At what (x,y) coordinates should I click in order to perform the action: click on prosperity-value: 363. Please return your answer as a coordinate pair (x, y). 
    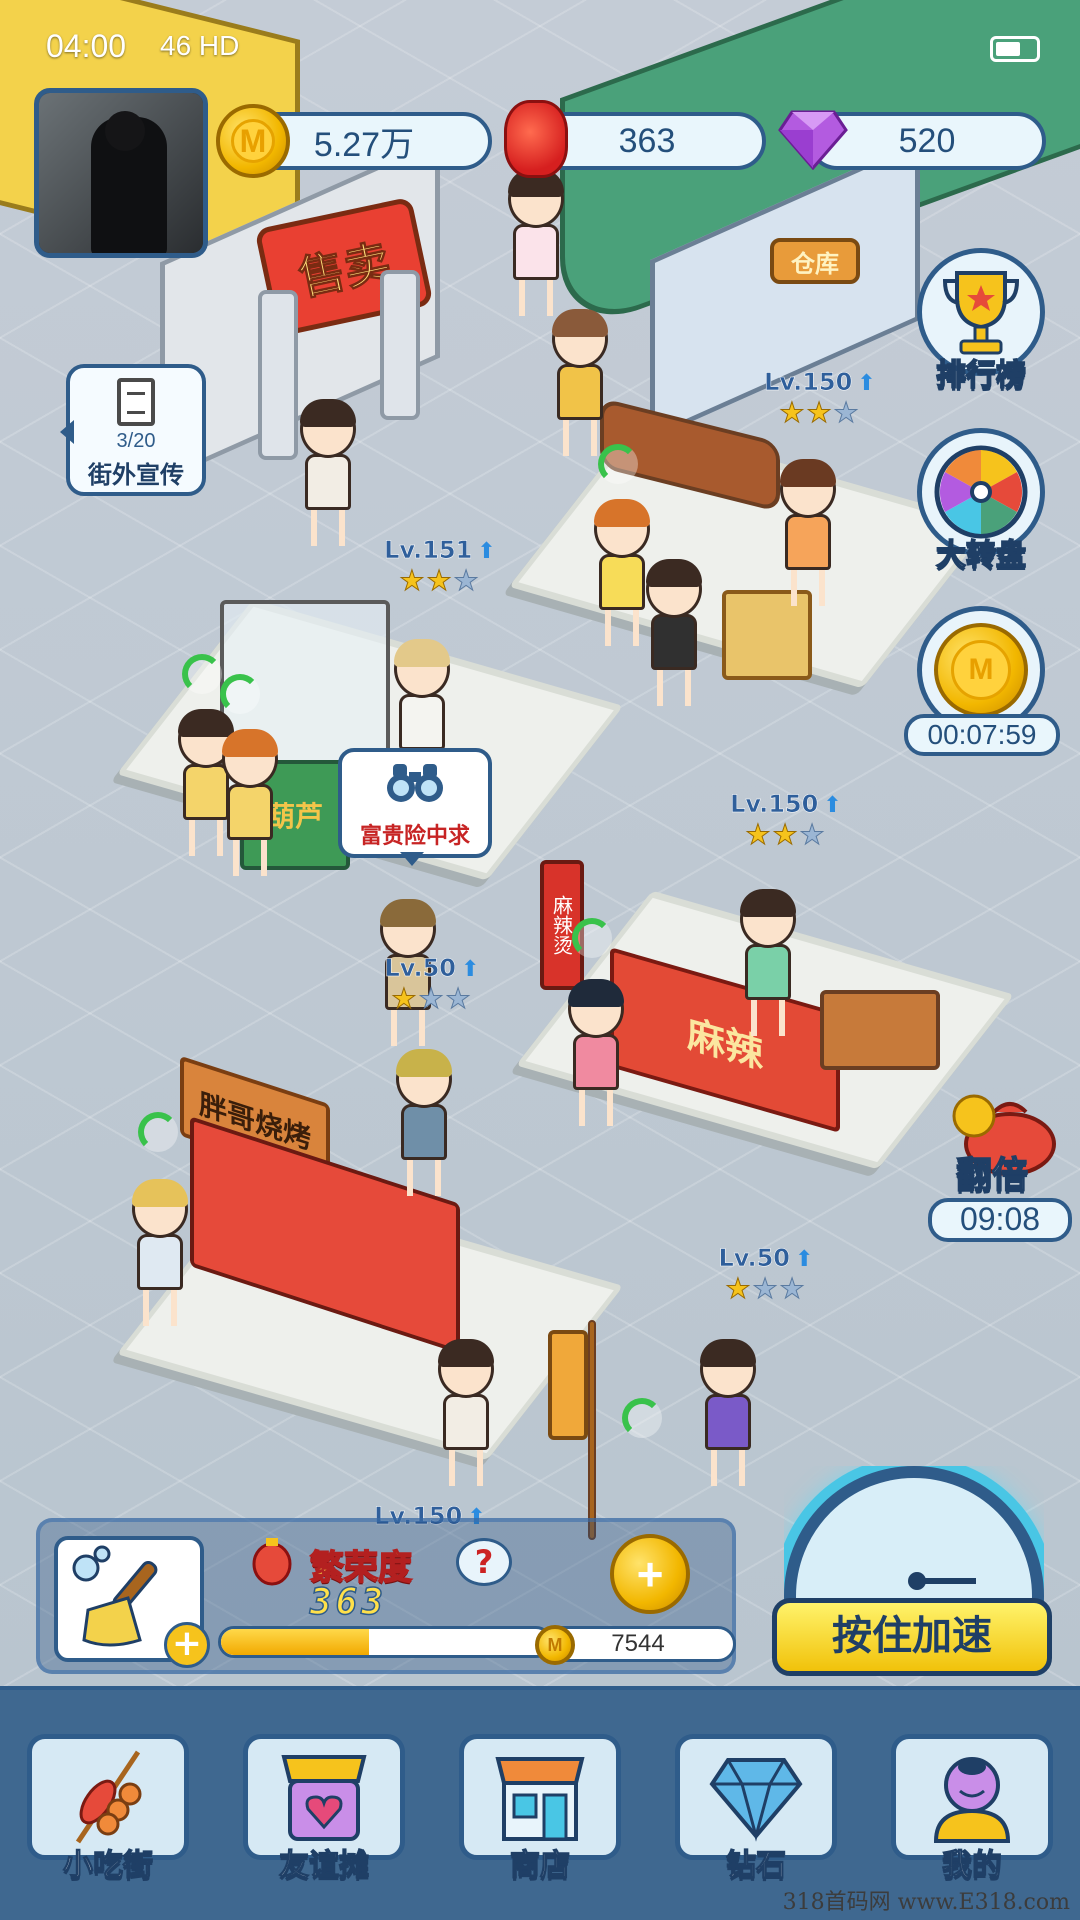
    Looking at the image, I should click on (348, 1602).